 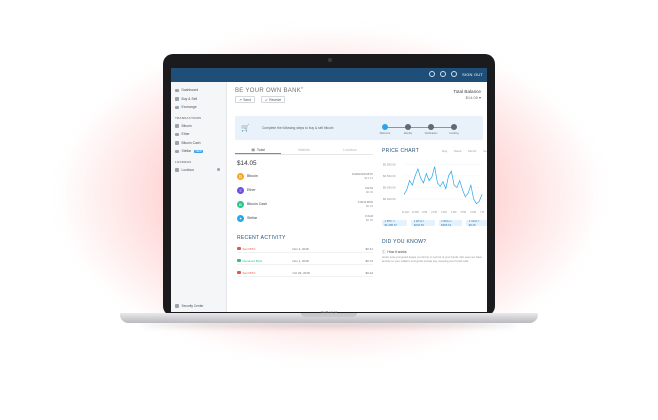 I want to click on coin-values: 0 ETH $0.00, so click(x=369, y=190).